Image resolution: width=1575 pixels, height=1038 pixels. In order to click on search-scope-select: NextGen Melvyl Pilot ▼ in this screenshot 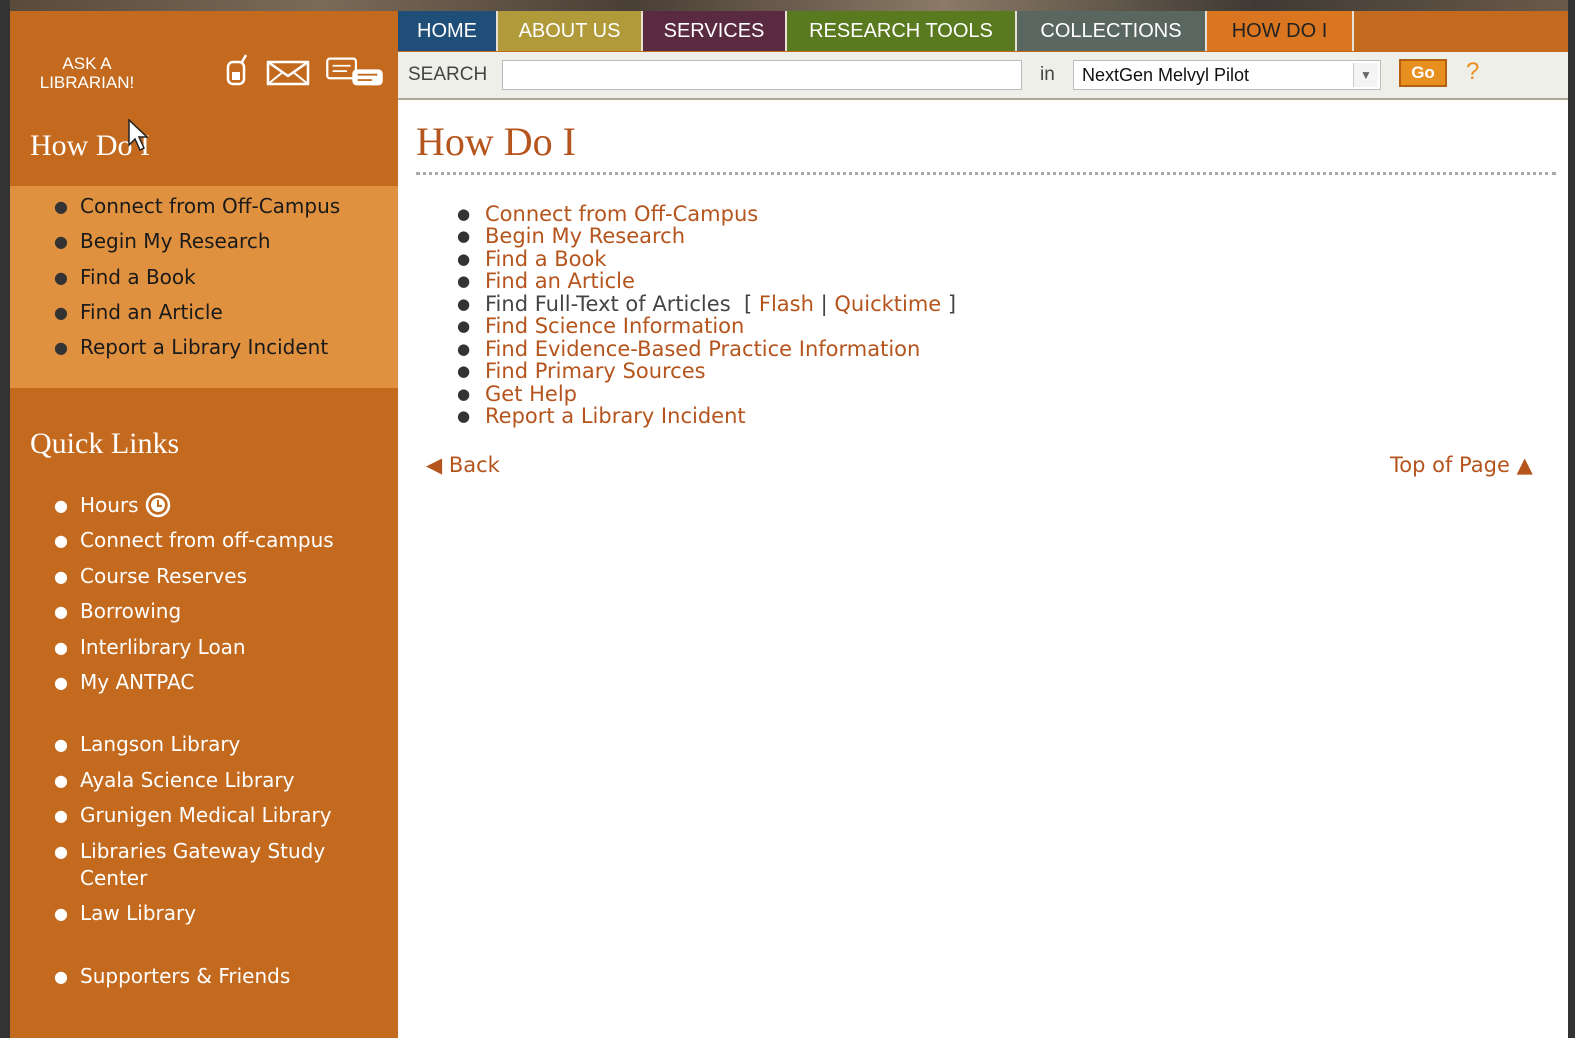, I will do `click(1227, 75)`.